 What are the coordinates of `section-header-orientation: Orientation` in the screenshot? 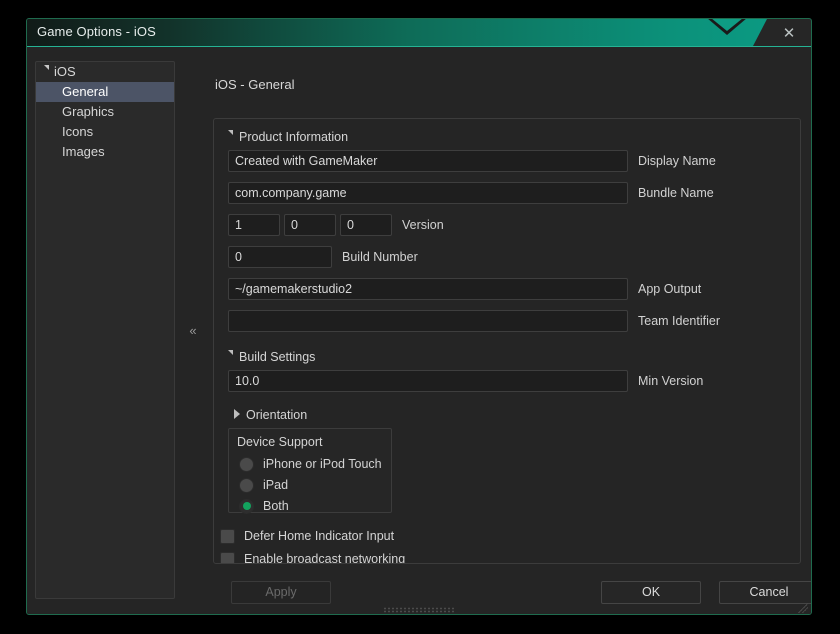 It's located at (270, 415).